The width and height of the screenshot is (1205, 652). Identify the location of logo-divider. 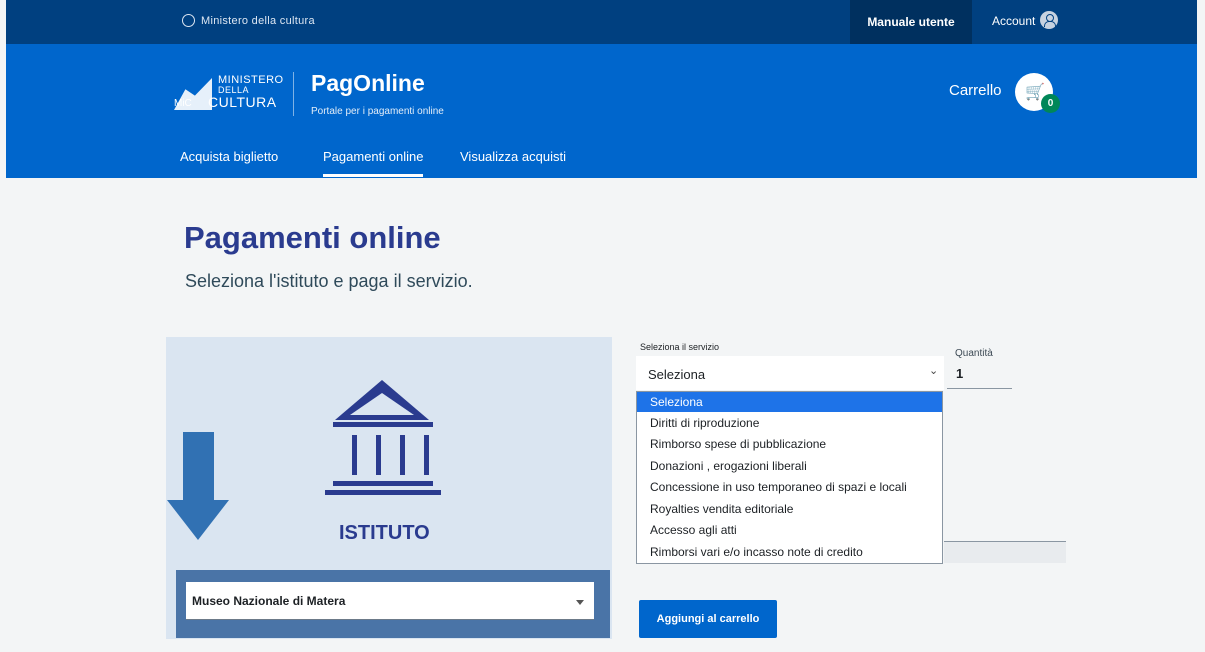
(293, 94).